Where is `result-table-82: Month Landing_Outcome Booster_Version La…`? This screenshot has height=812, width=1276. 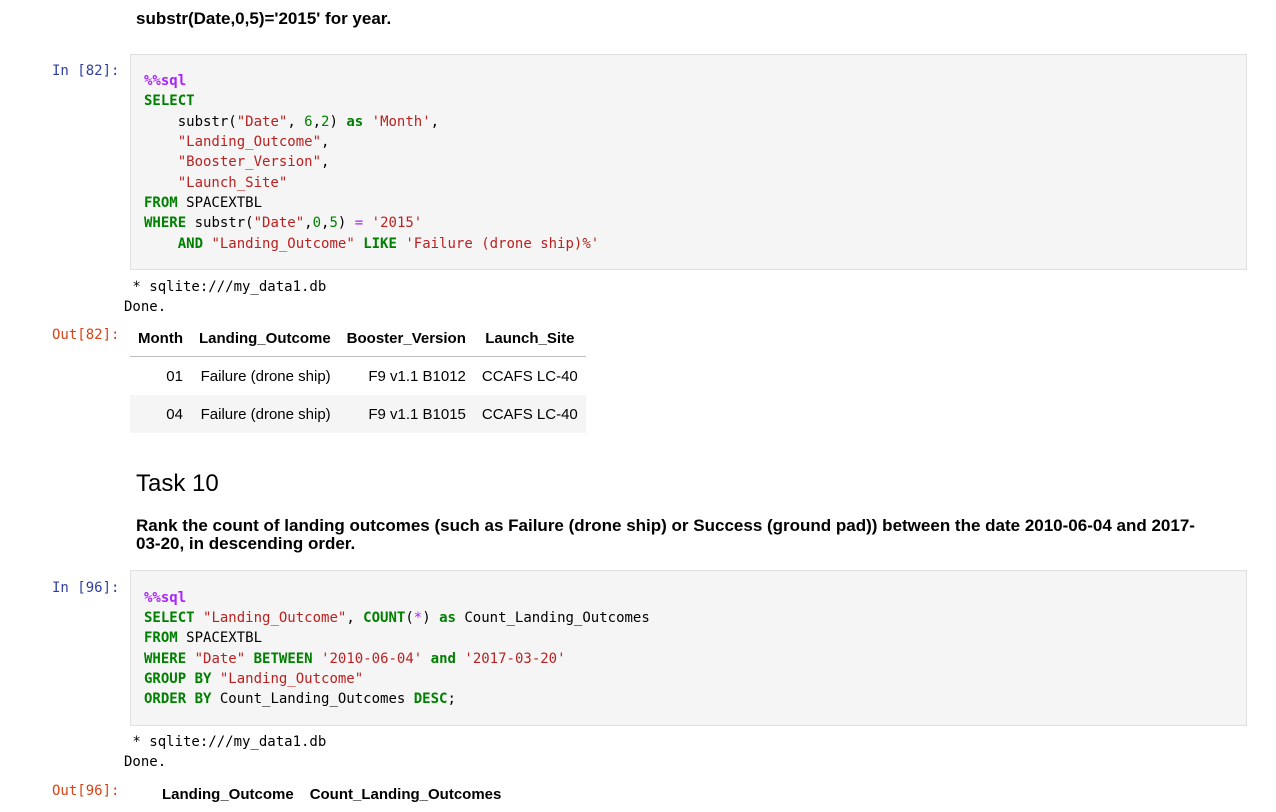 result-table-82: Month Landing_Outcome Booster_Version La… is located at coordinates (358, 376).